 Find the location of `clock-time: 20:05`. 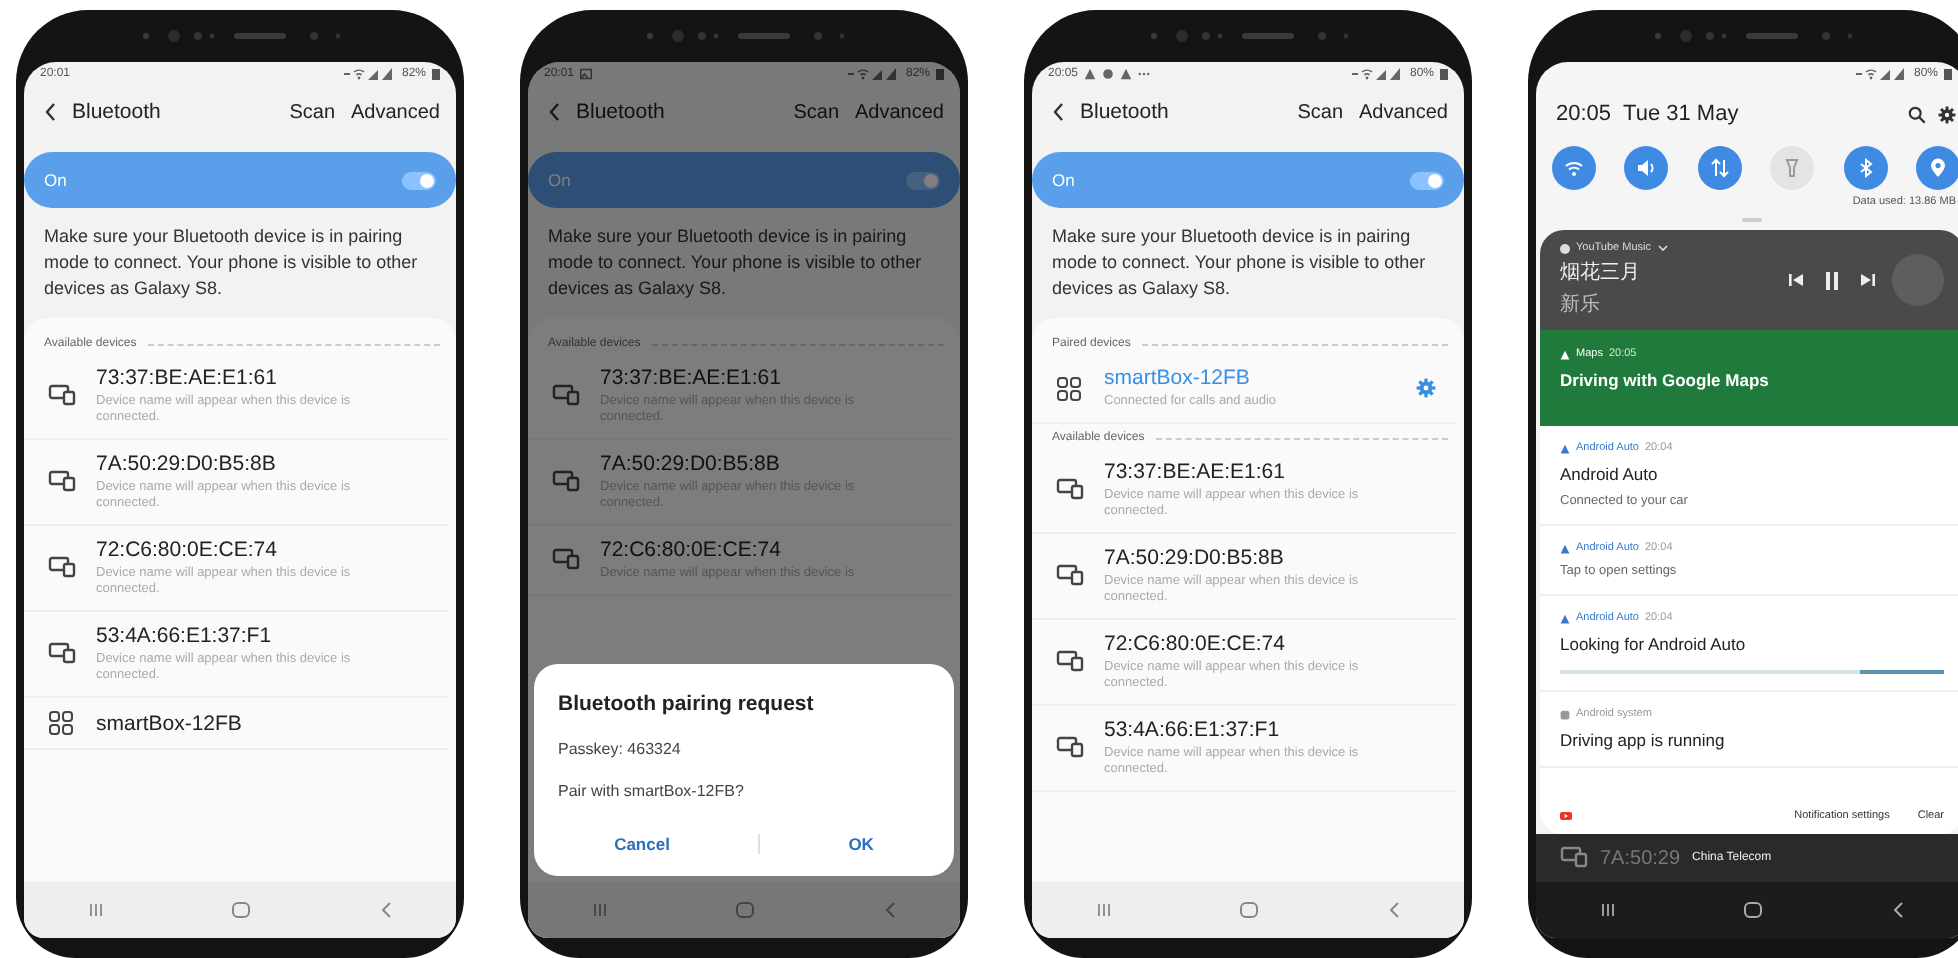

clock-time: 20:05 is located at coordinates (1584, 114).